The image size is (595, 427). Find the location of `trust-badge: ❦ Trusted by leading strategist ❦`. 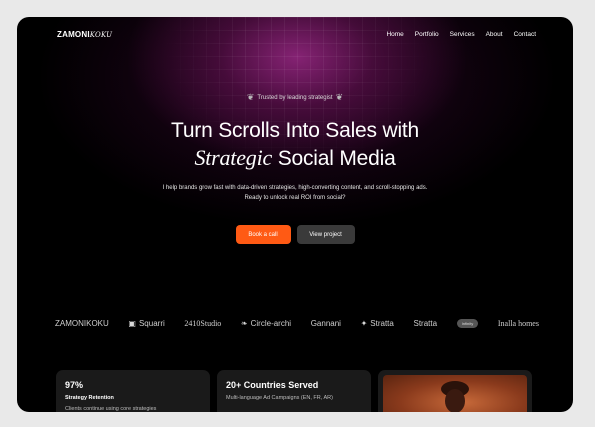

trust-badge: ❦ Trusted by leading strategist ❦ is located at coordinates (295, 98).